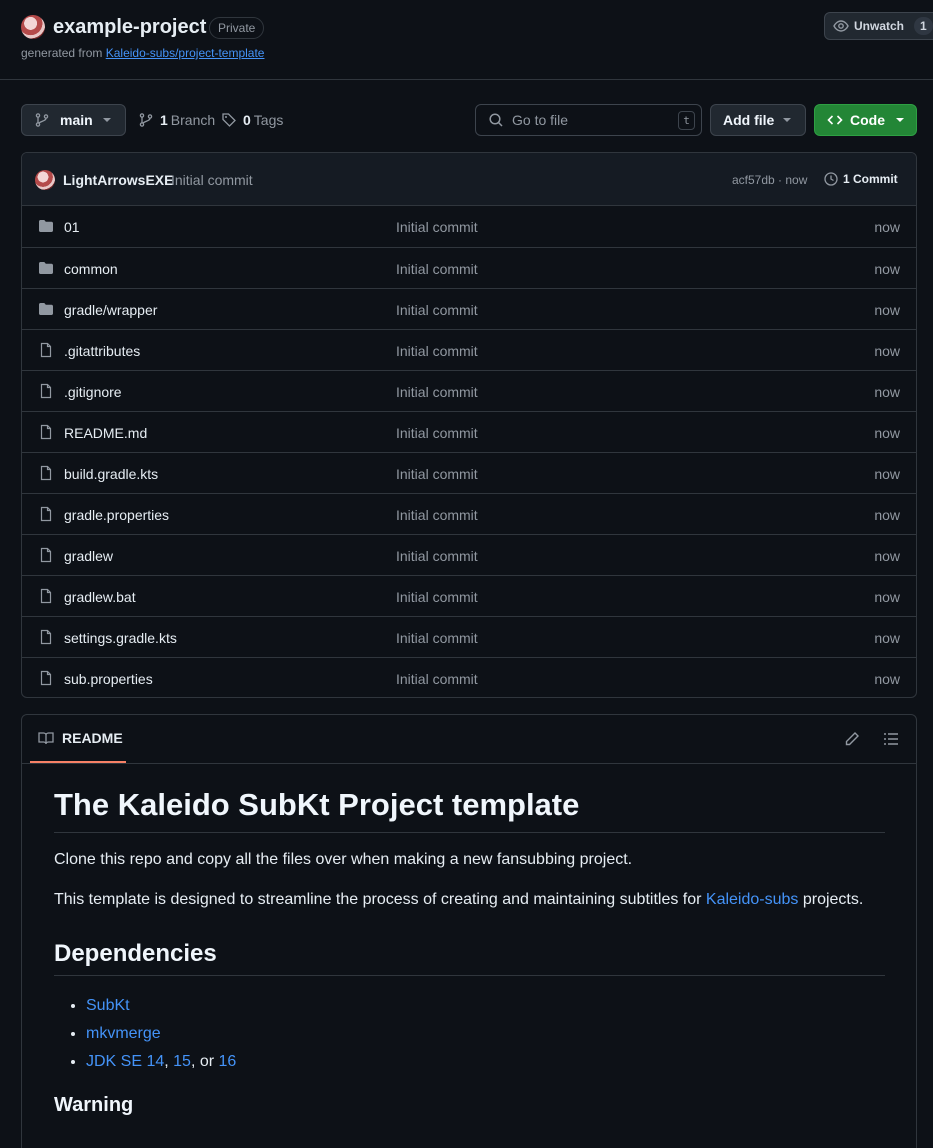 The height and width of the screenshot is (1148, 933). What do you see at coordinates (111, 474) in the screenshot?
I see `file-name: build.gradle.kts` at bounding box center [111, 474].